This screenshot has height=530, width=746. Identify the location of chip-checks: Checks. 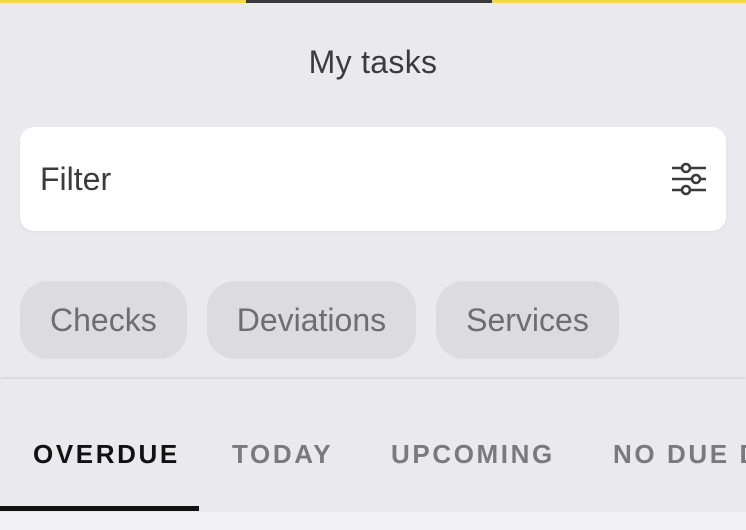
(103, 320).